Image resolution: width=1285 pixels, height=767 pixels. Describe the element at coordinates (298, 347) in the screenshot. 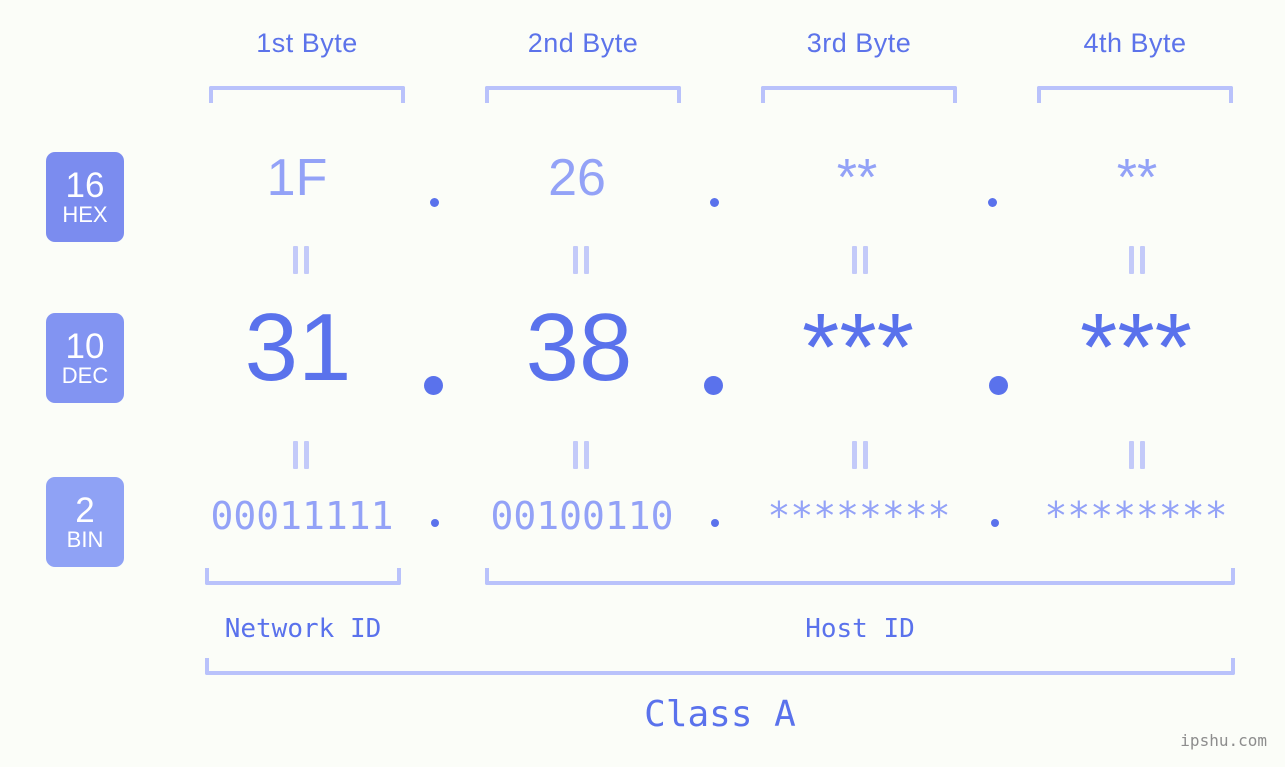

I see `dec-value-byte-1: 31` at that location.